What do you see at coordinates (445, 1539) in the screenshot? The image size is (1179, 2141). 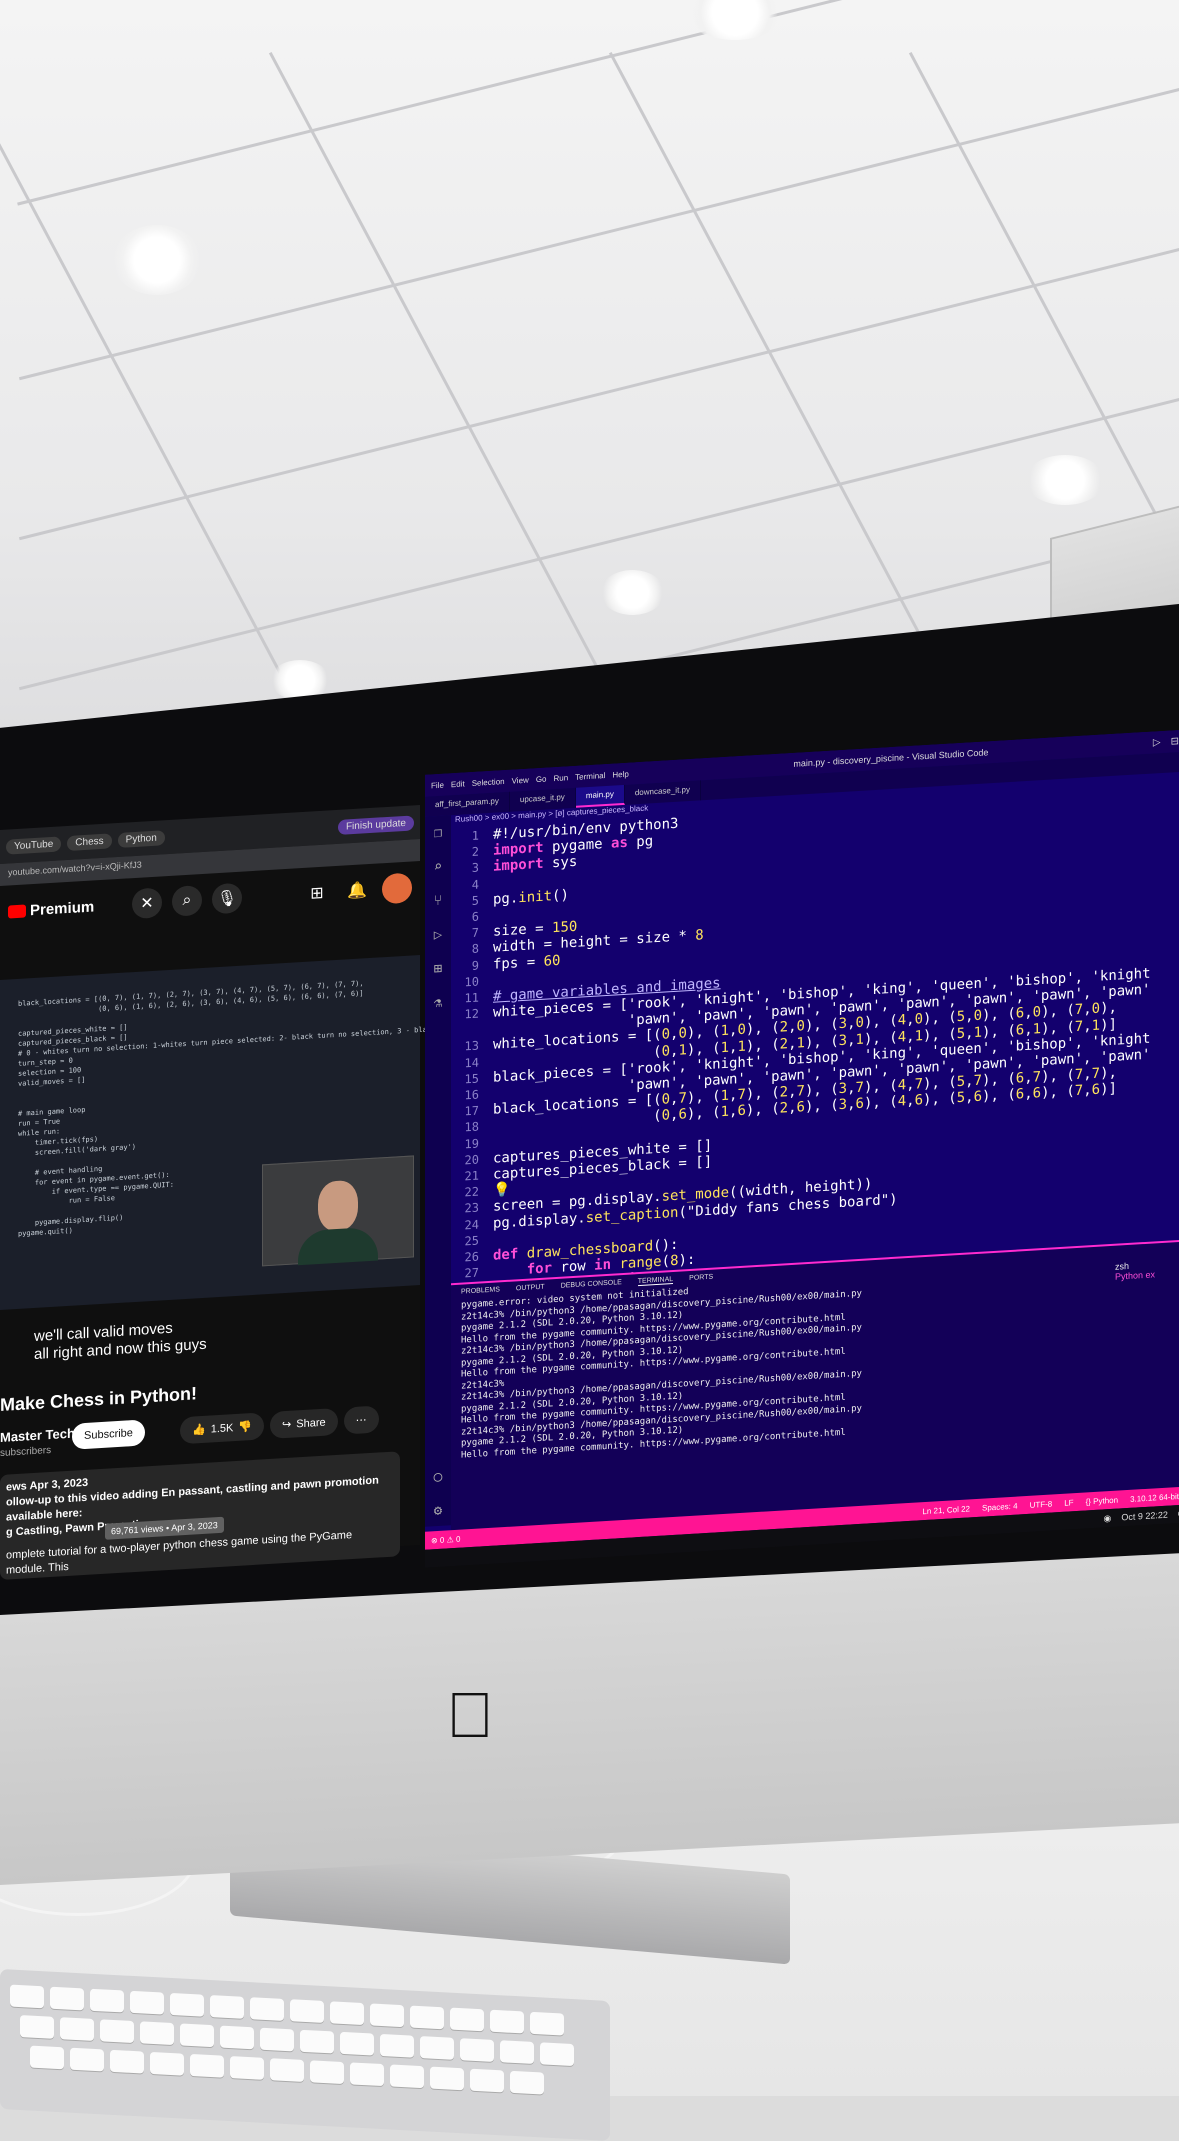 I see `problems-count: ⊗ 0 ⚠ 0` at bounding box center [445, 1539].